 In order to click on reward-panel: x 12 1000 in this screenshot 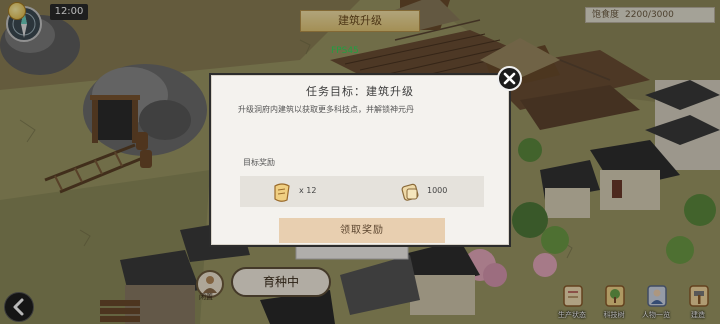, I will do `click(362, 191)`.